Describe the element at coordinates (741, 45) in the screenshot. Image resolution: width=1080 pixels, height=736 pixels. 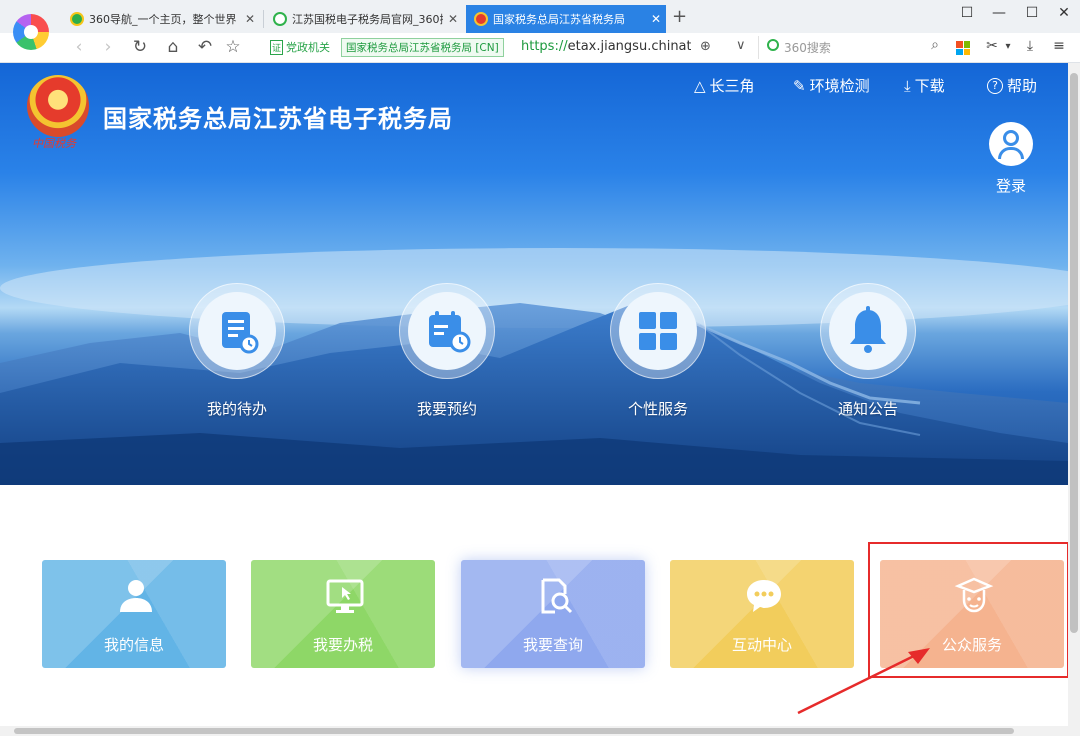
I see `chevron-down-icon: ∨` at that location.